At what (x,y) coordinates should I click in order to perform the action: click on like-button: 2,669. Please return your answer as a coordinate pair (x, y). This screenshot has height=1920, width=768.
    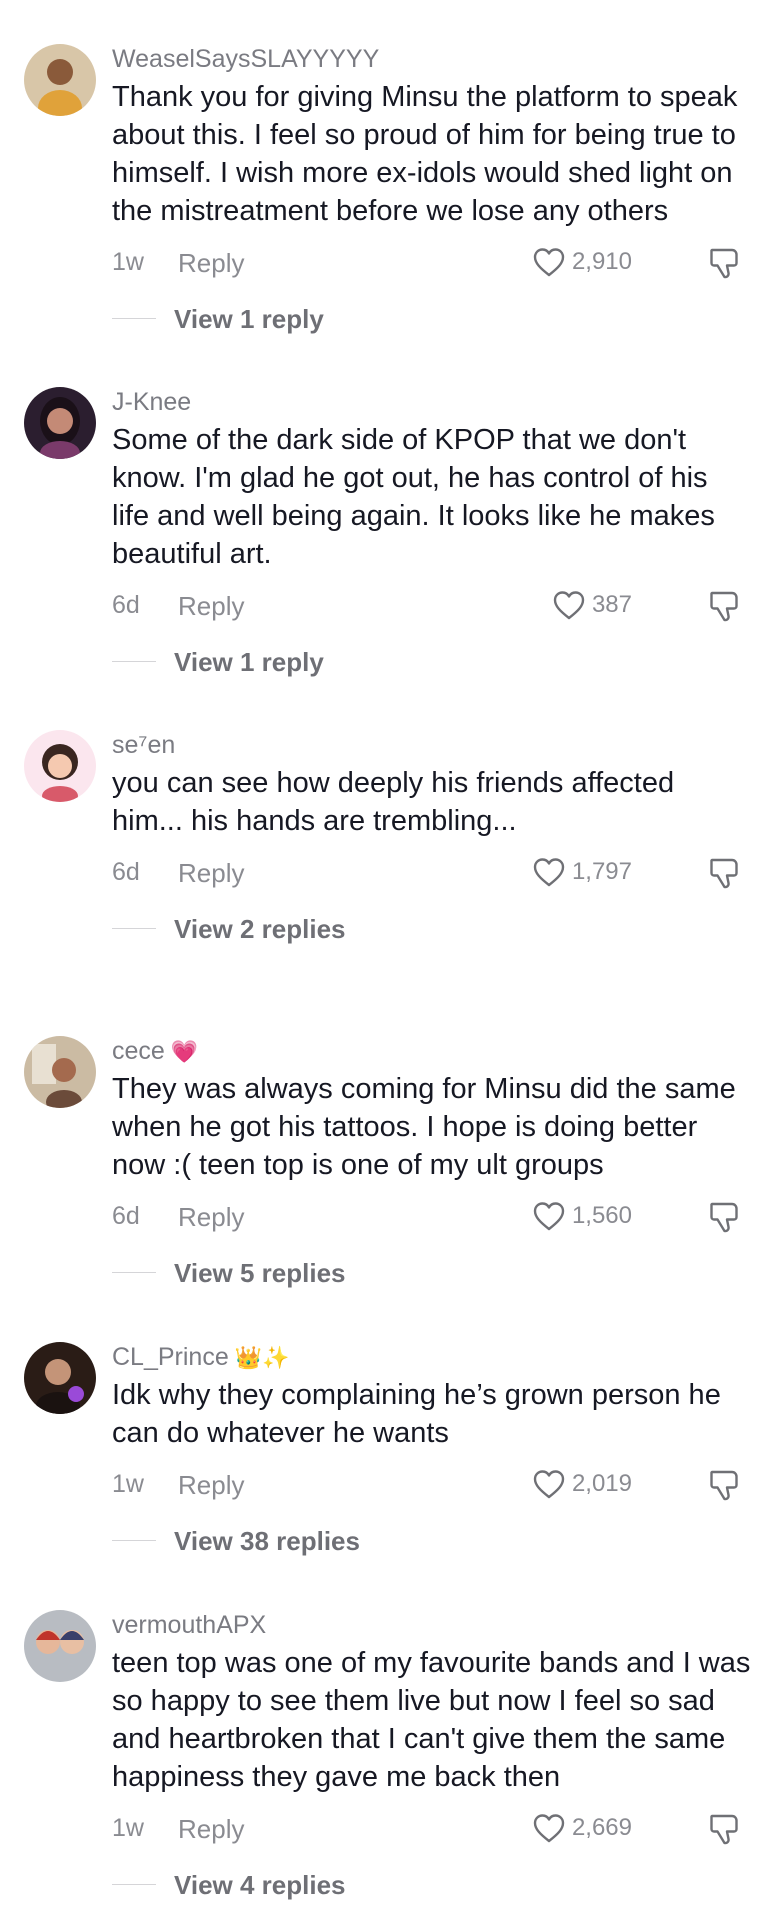
    Looking at the image, I should click on (582, 1828).